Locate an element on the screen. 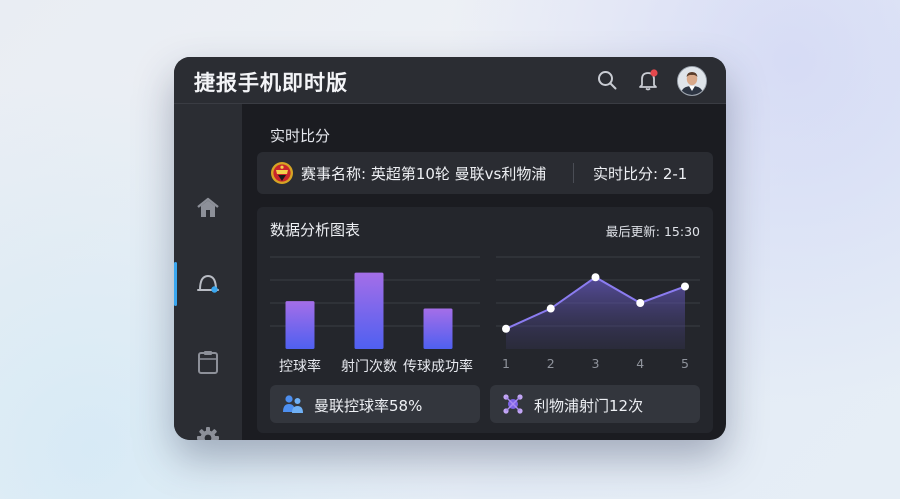  top-bar: 捷报手机即时版 is located at coordinates (450, 80).